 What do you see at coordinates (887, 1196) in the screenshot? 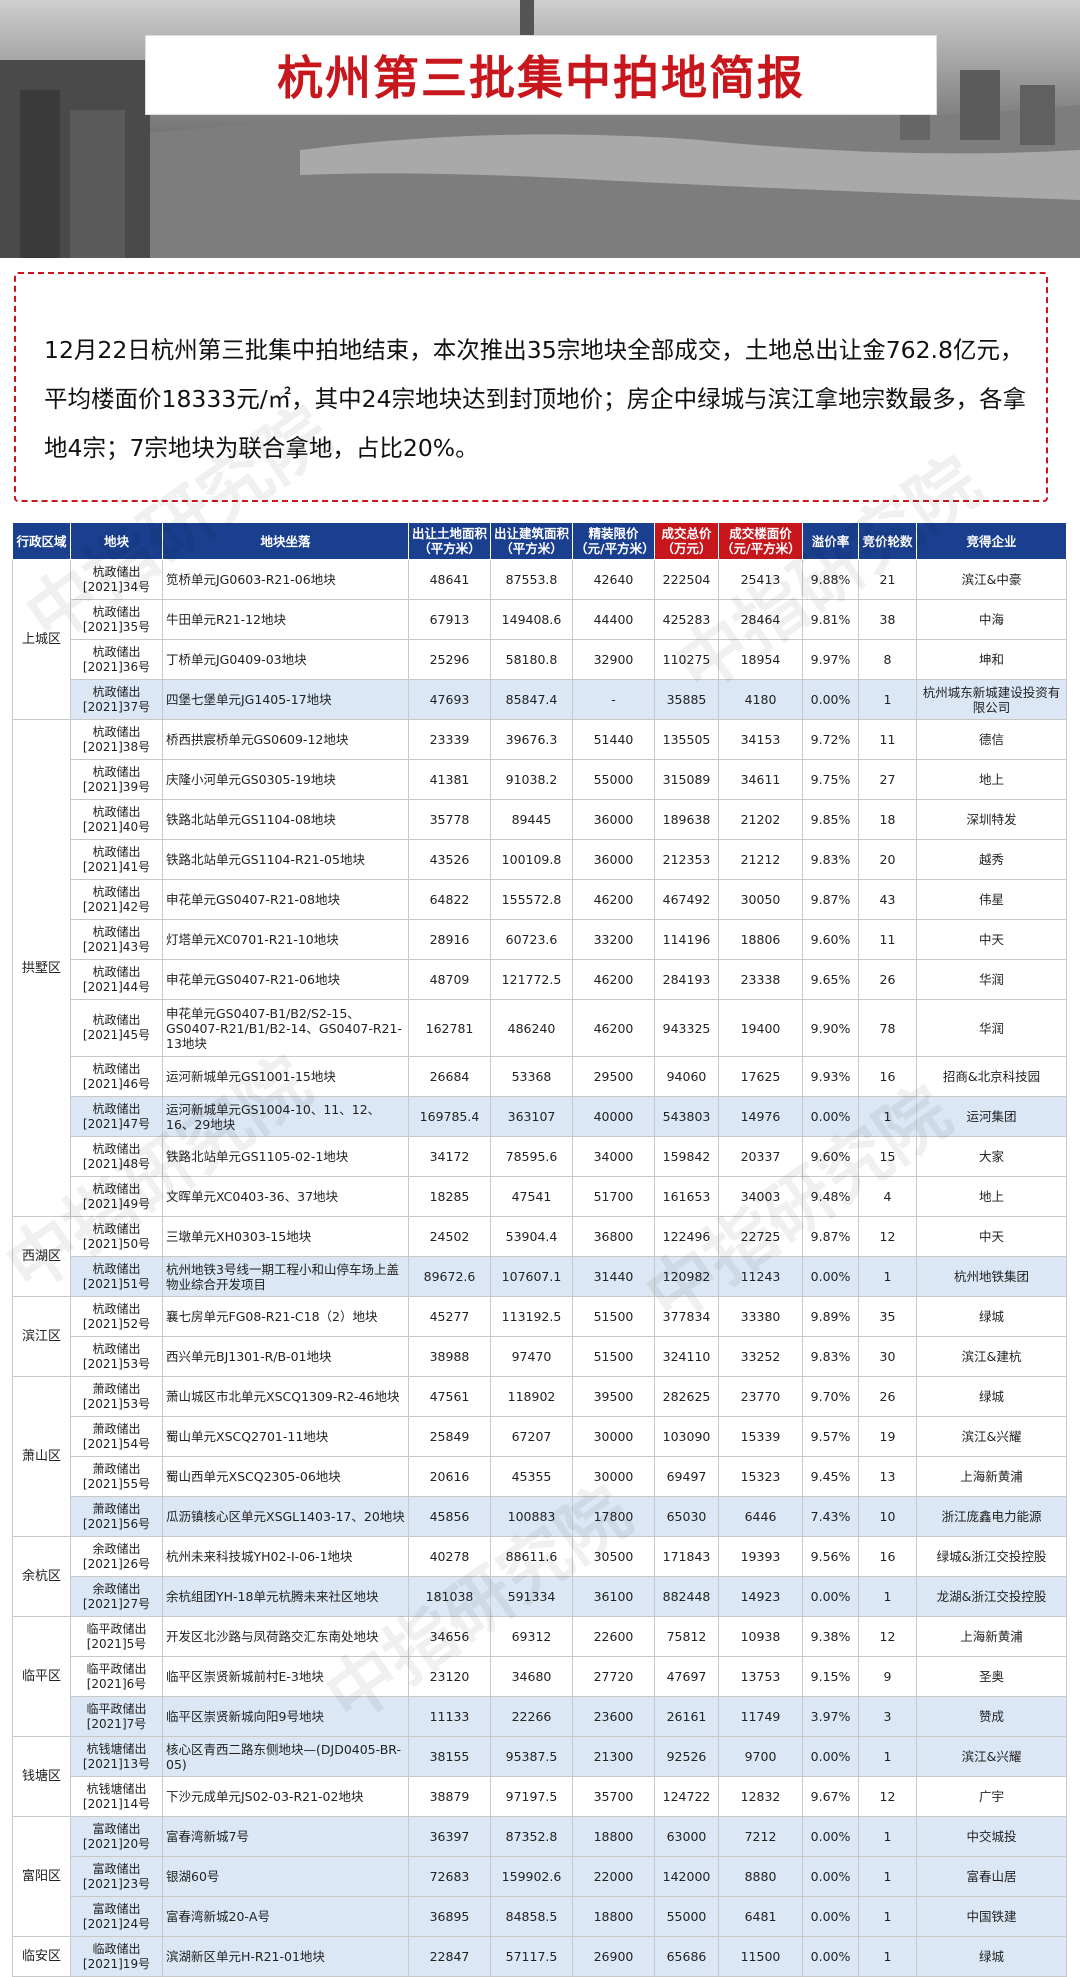
I see `bid-rounds: 4` at bounding box center [887, 1196].